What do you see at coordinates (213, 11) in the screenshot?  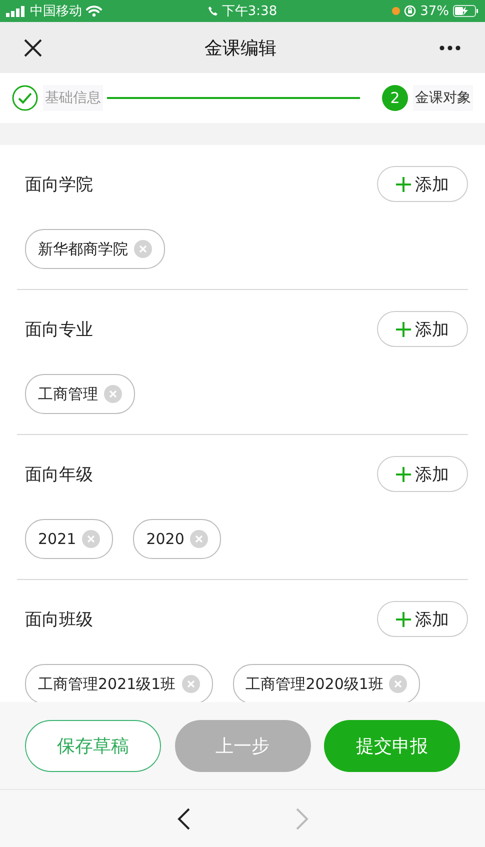 I see `phone-icon` at bounding box center [213, 11].